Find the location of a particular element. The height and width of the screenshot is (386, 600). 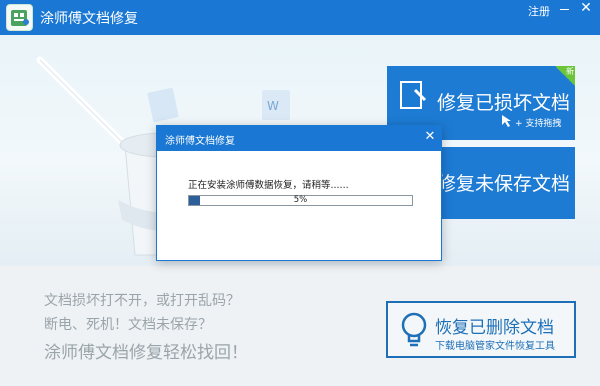

dialog-close-icon: ✕ is located at coordinates (430, 137).